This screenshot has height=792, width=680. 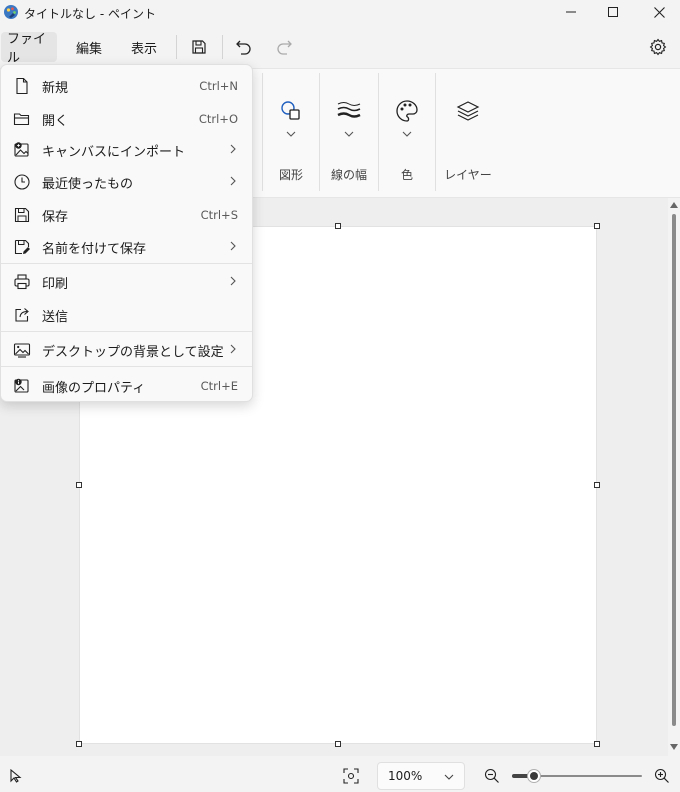 What do you see at coordinates (114, 152) in the screenshot?
I see `menu-item-label: キャンバスにインポート` at bounding box center [114, 152].